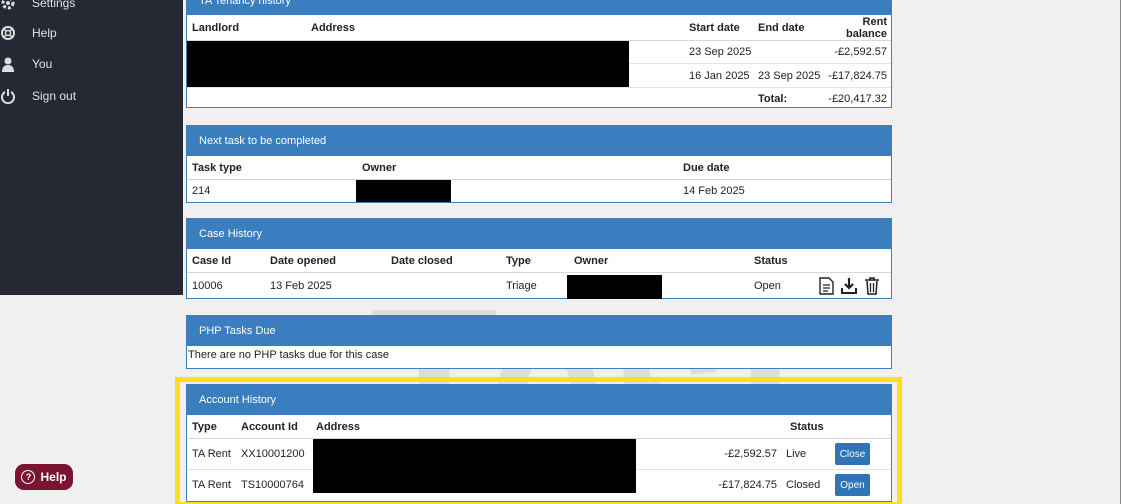 Image resolution: width=1121 pixels, height=504 pixels. What do you see at coordinates (539, 427) in the screenshot?
I see `table-header: Type Account Id Address Status` at bounding box center [539, 427].